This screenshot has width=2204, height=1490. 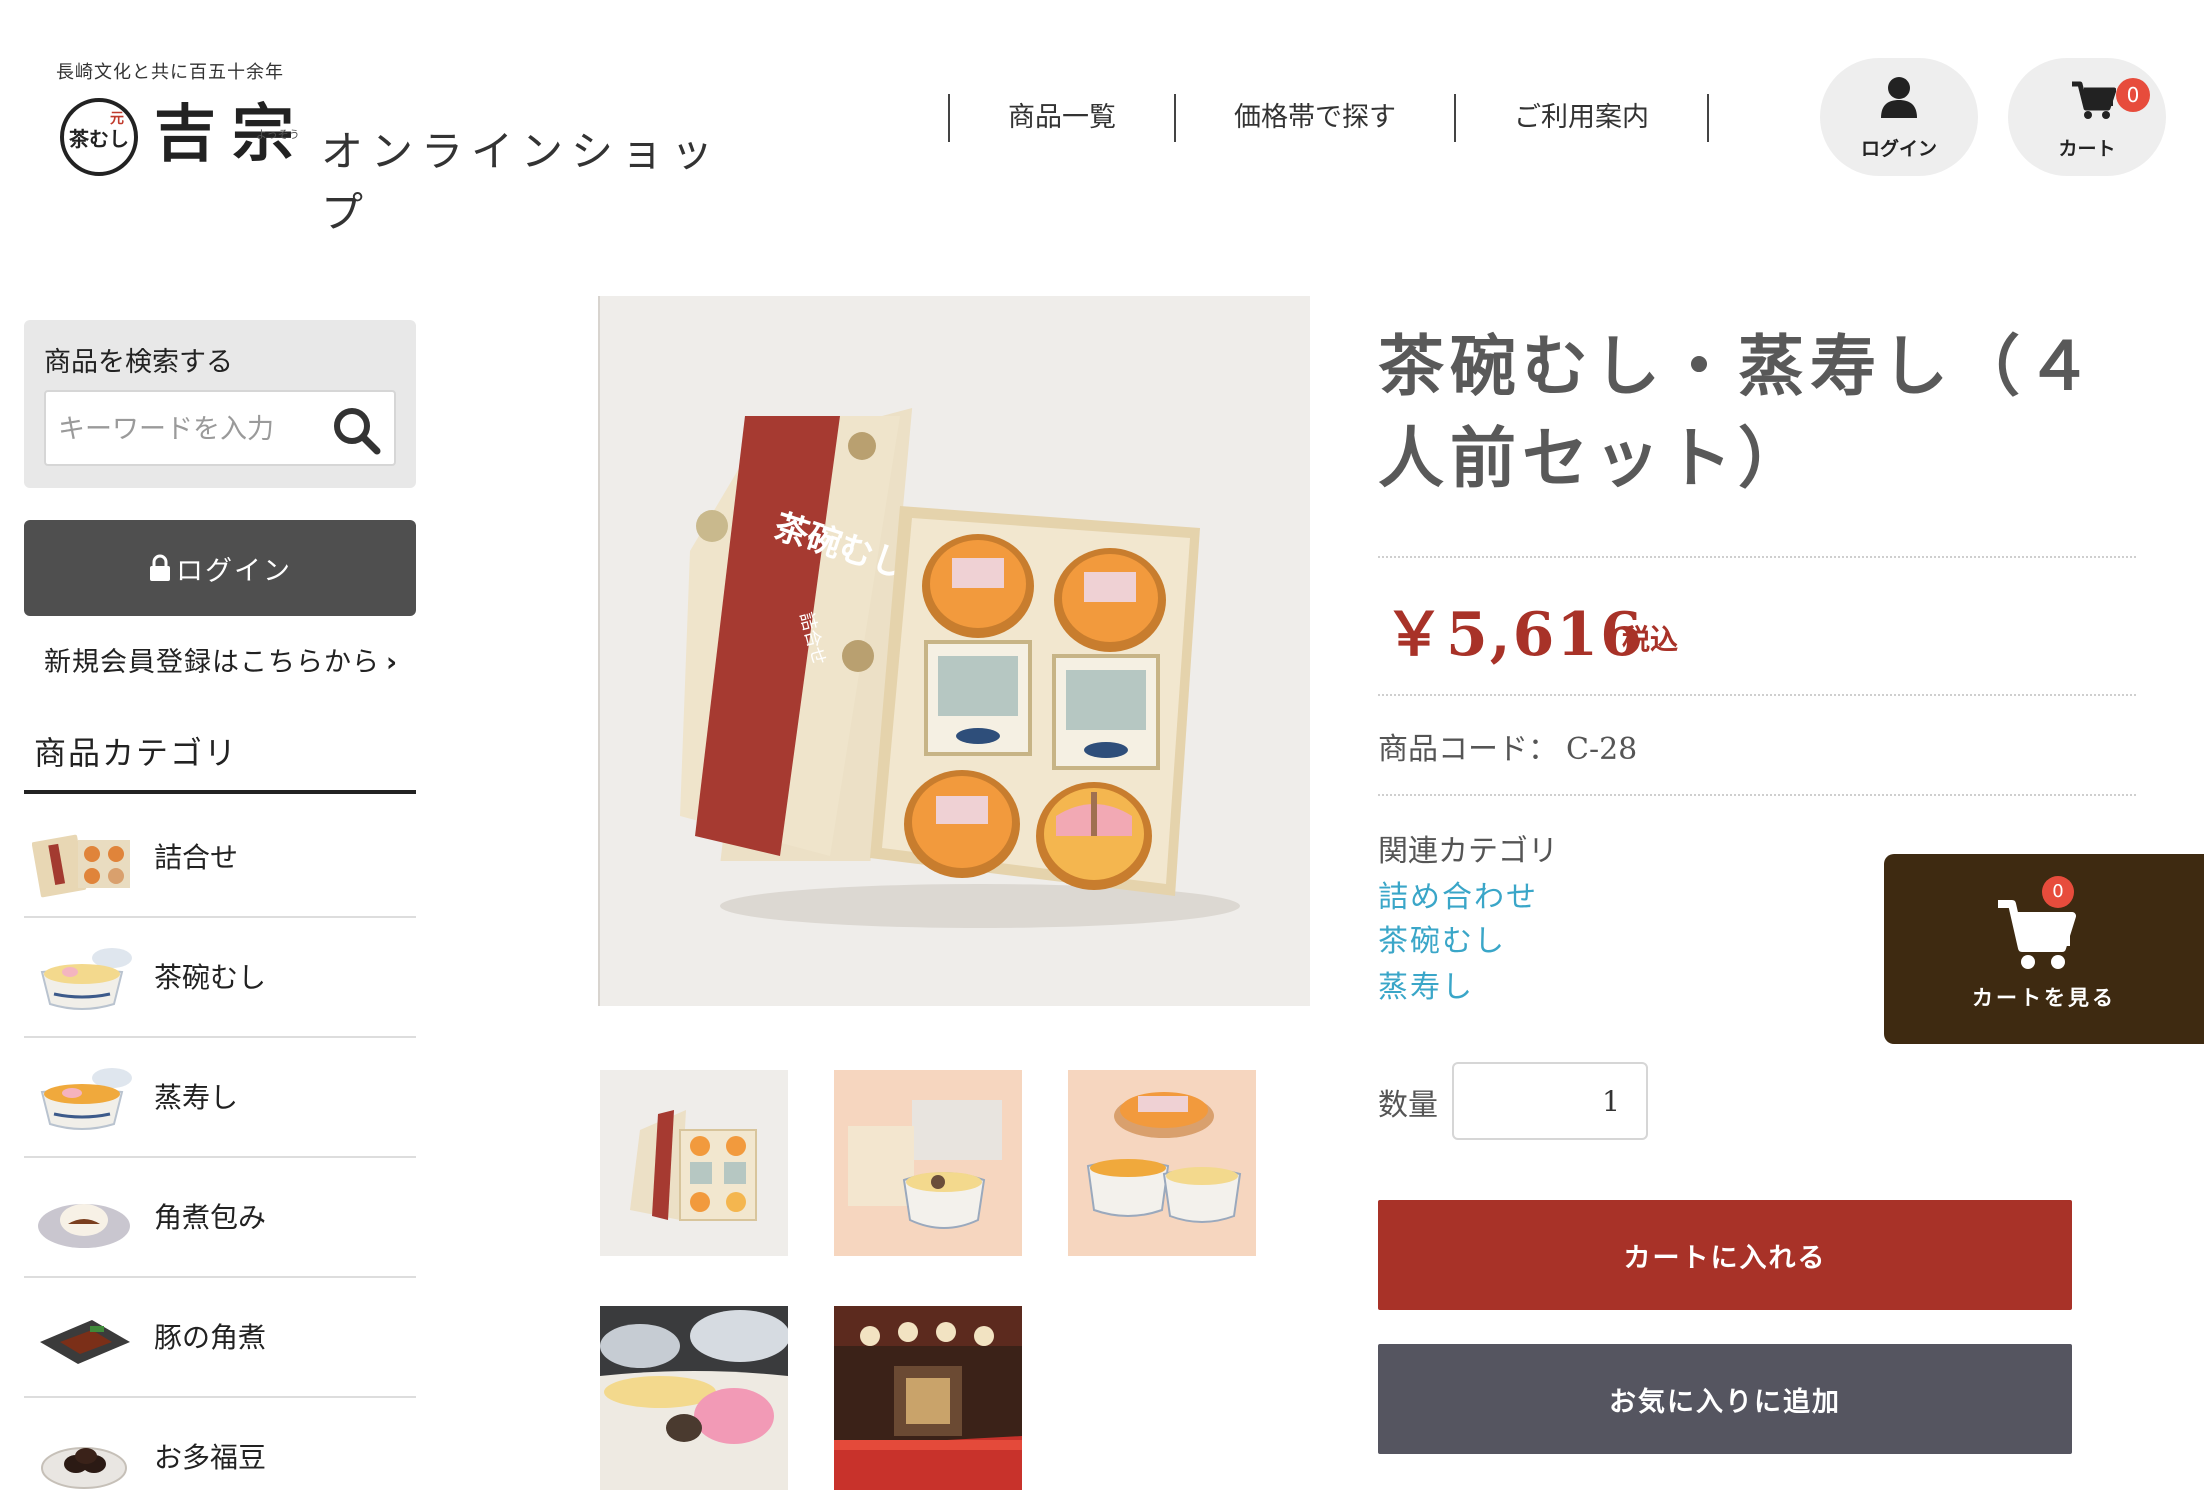 I want to click on category-label: 蒸寿し, so click(x=196, y=1097).